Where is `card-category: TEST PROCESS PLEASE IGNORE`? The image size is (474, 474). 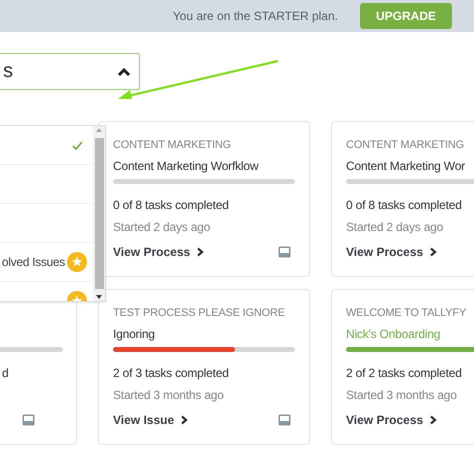
card-category: TEST PROCESS PLEASE IGNORE is located at coordinates (199, 313).